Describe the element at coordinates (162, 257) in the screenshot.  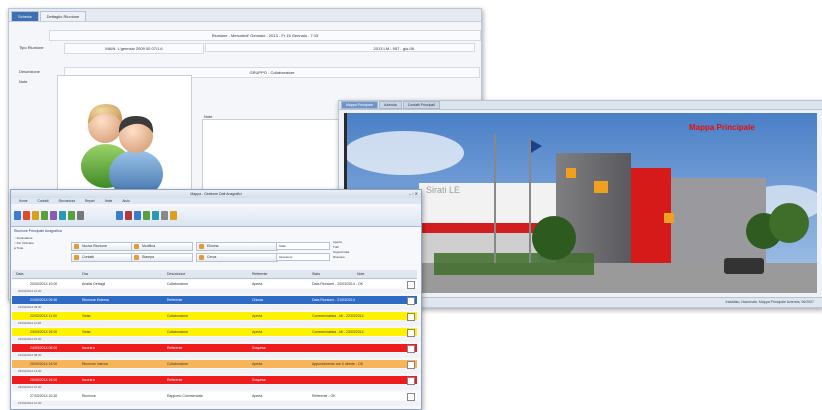
I see `print-button: Stampa` at that location.